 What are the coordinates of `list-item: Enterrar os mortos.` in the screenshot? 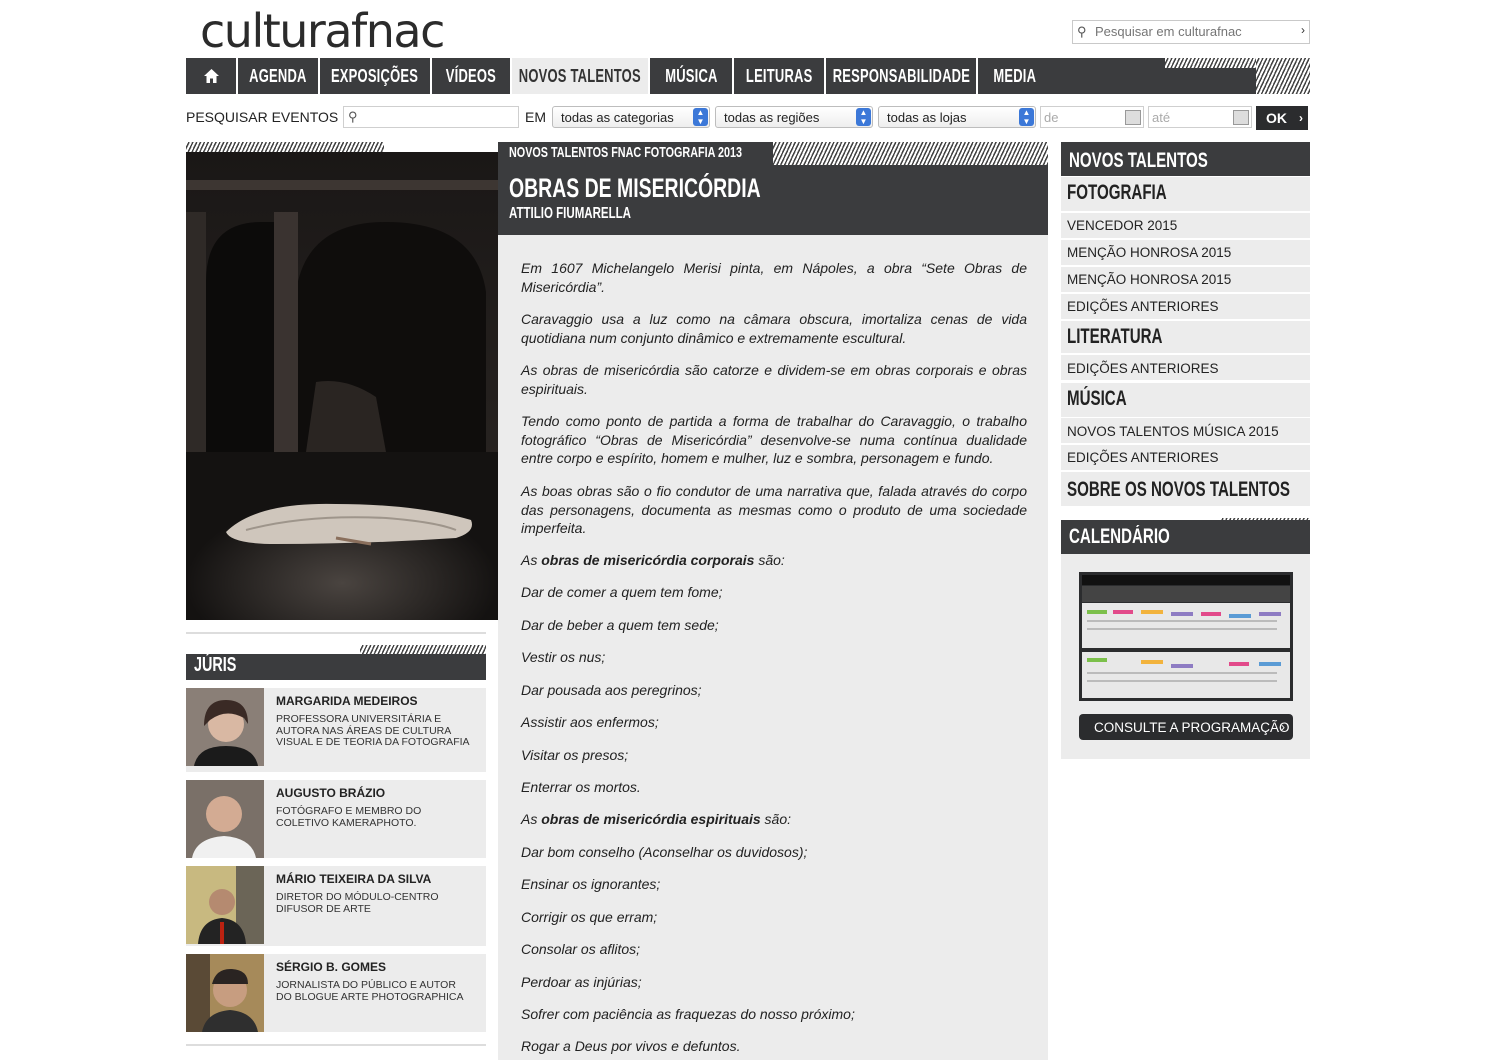 It's located at (581, 787).